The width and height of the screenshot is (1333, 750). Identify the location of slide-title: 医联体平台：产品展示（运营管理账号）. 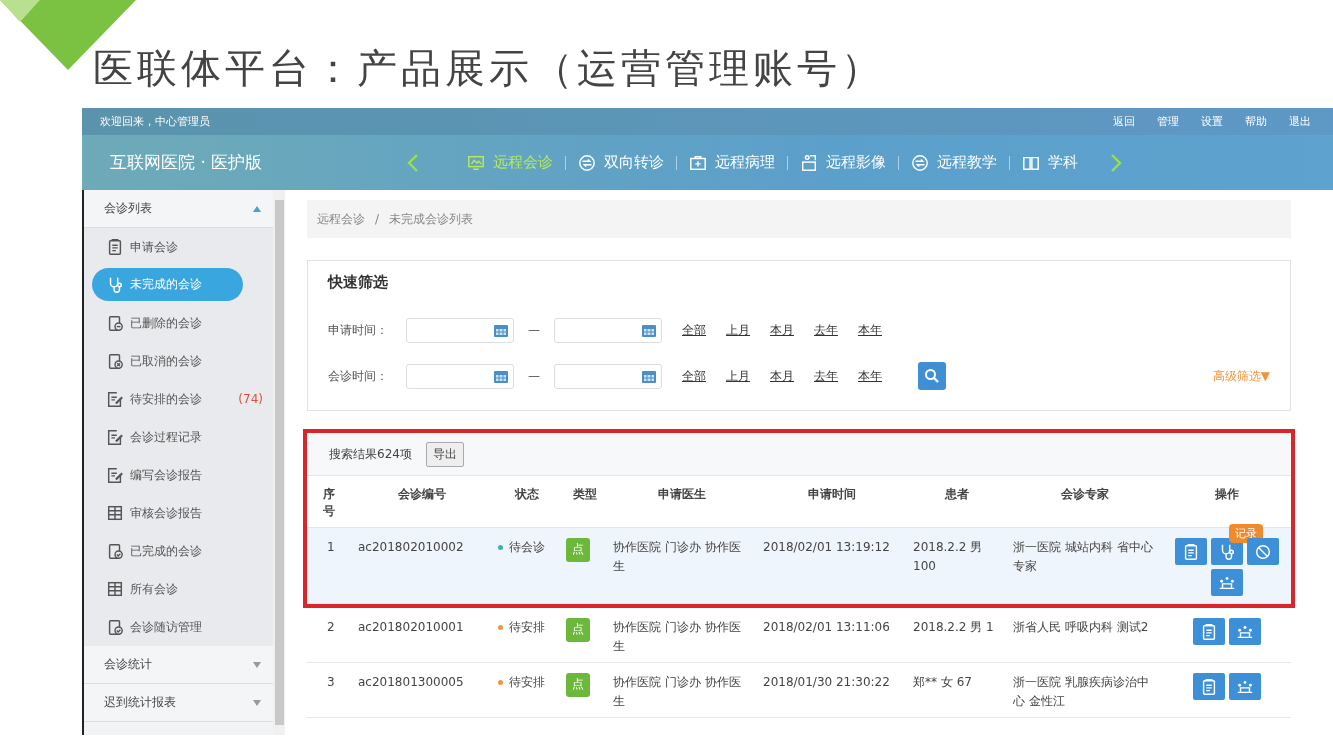
(489, 66).